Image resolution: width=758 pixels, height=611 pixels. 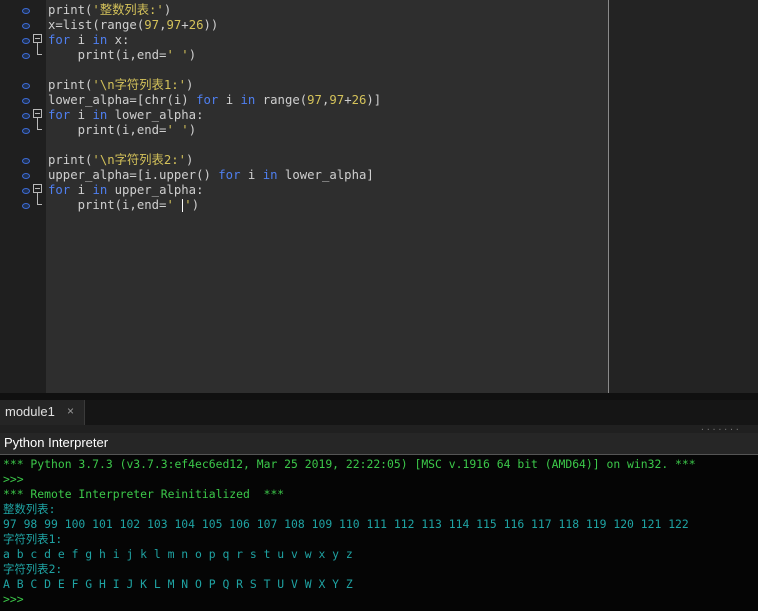 I want to click on panel-title: Python Interpreter, so click(x=56, y=442).